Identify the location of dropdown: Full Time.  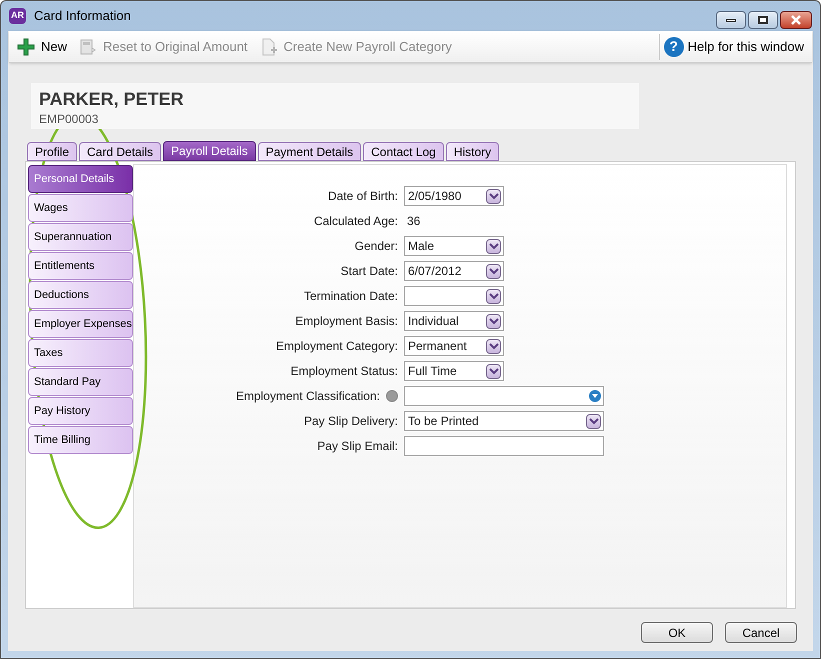
(454, 371).